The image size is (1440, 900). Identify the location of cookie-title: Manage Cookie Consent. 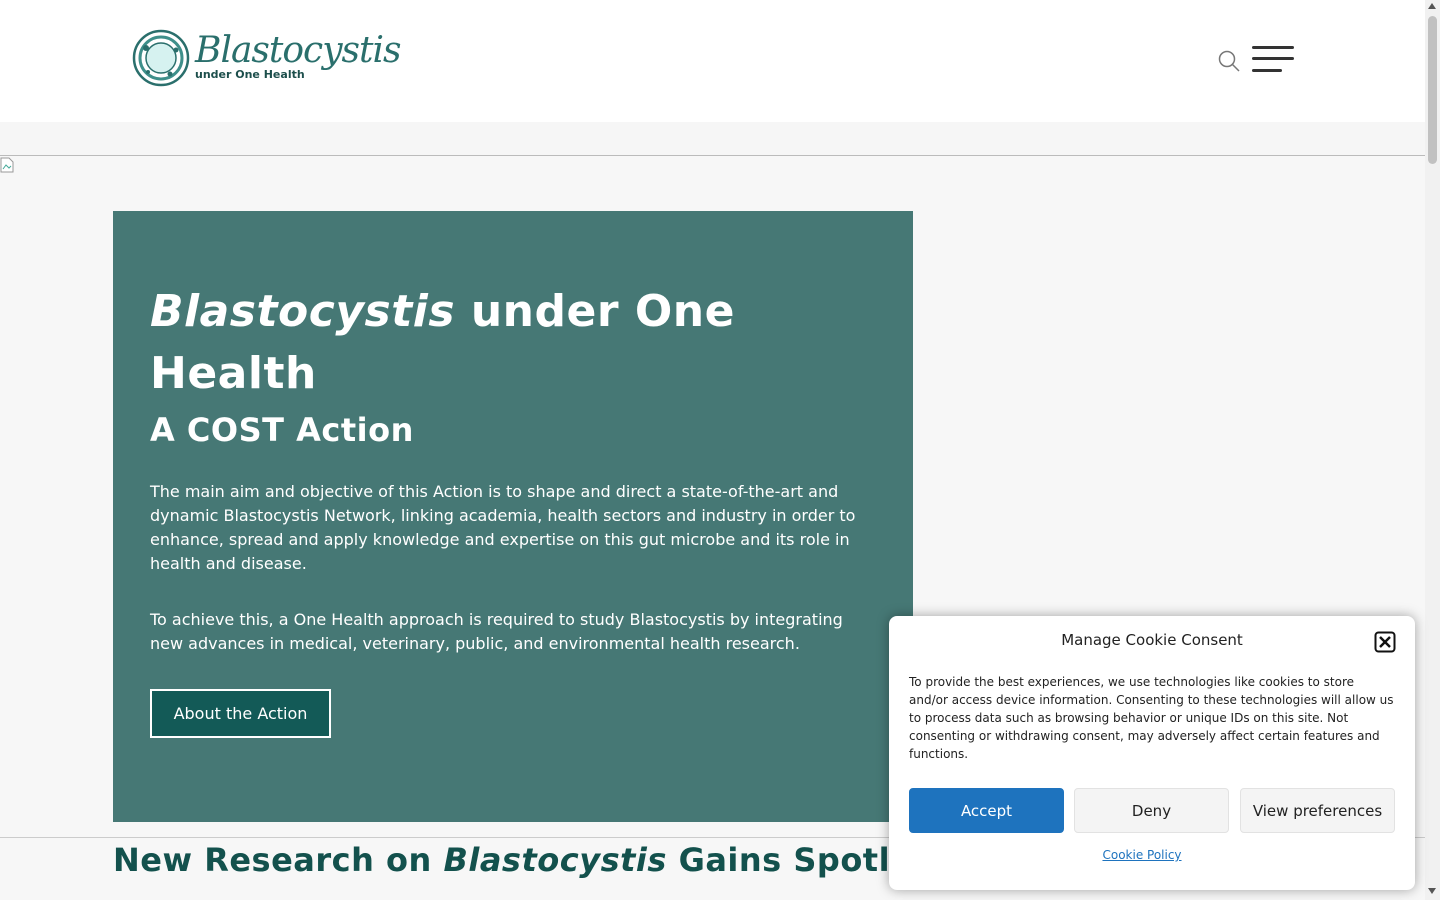
(1152, 640).